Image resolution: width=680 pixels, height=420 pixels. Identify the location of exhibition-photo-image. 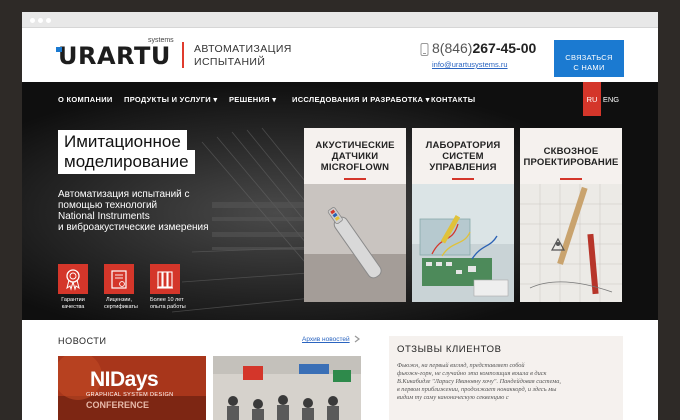
(287, 388).